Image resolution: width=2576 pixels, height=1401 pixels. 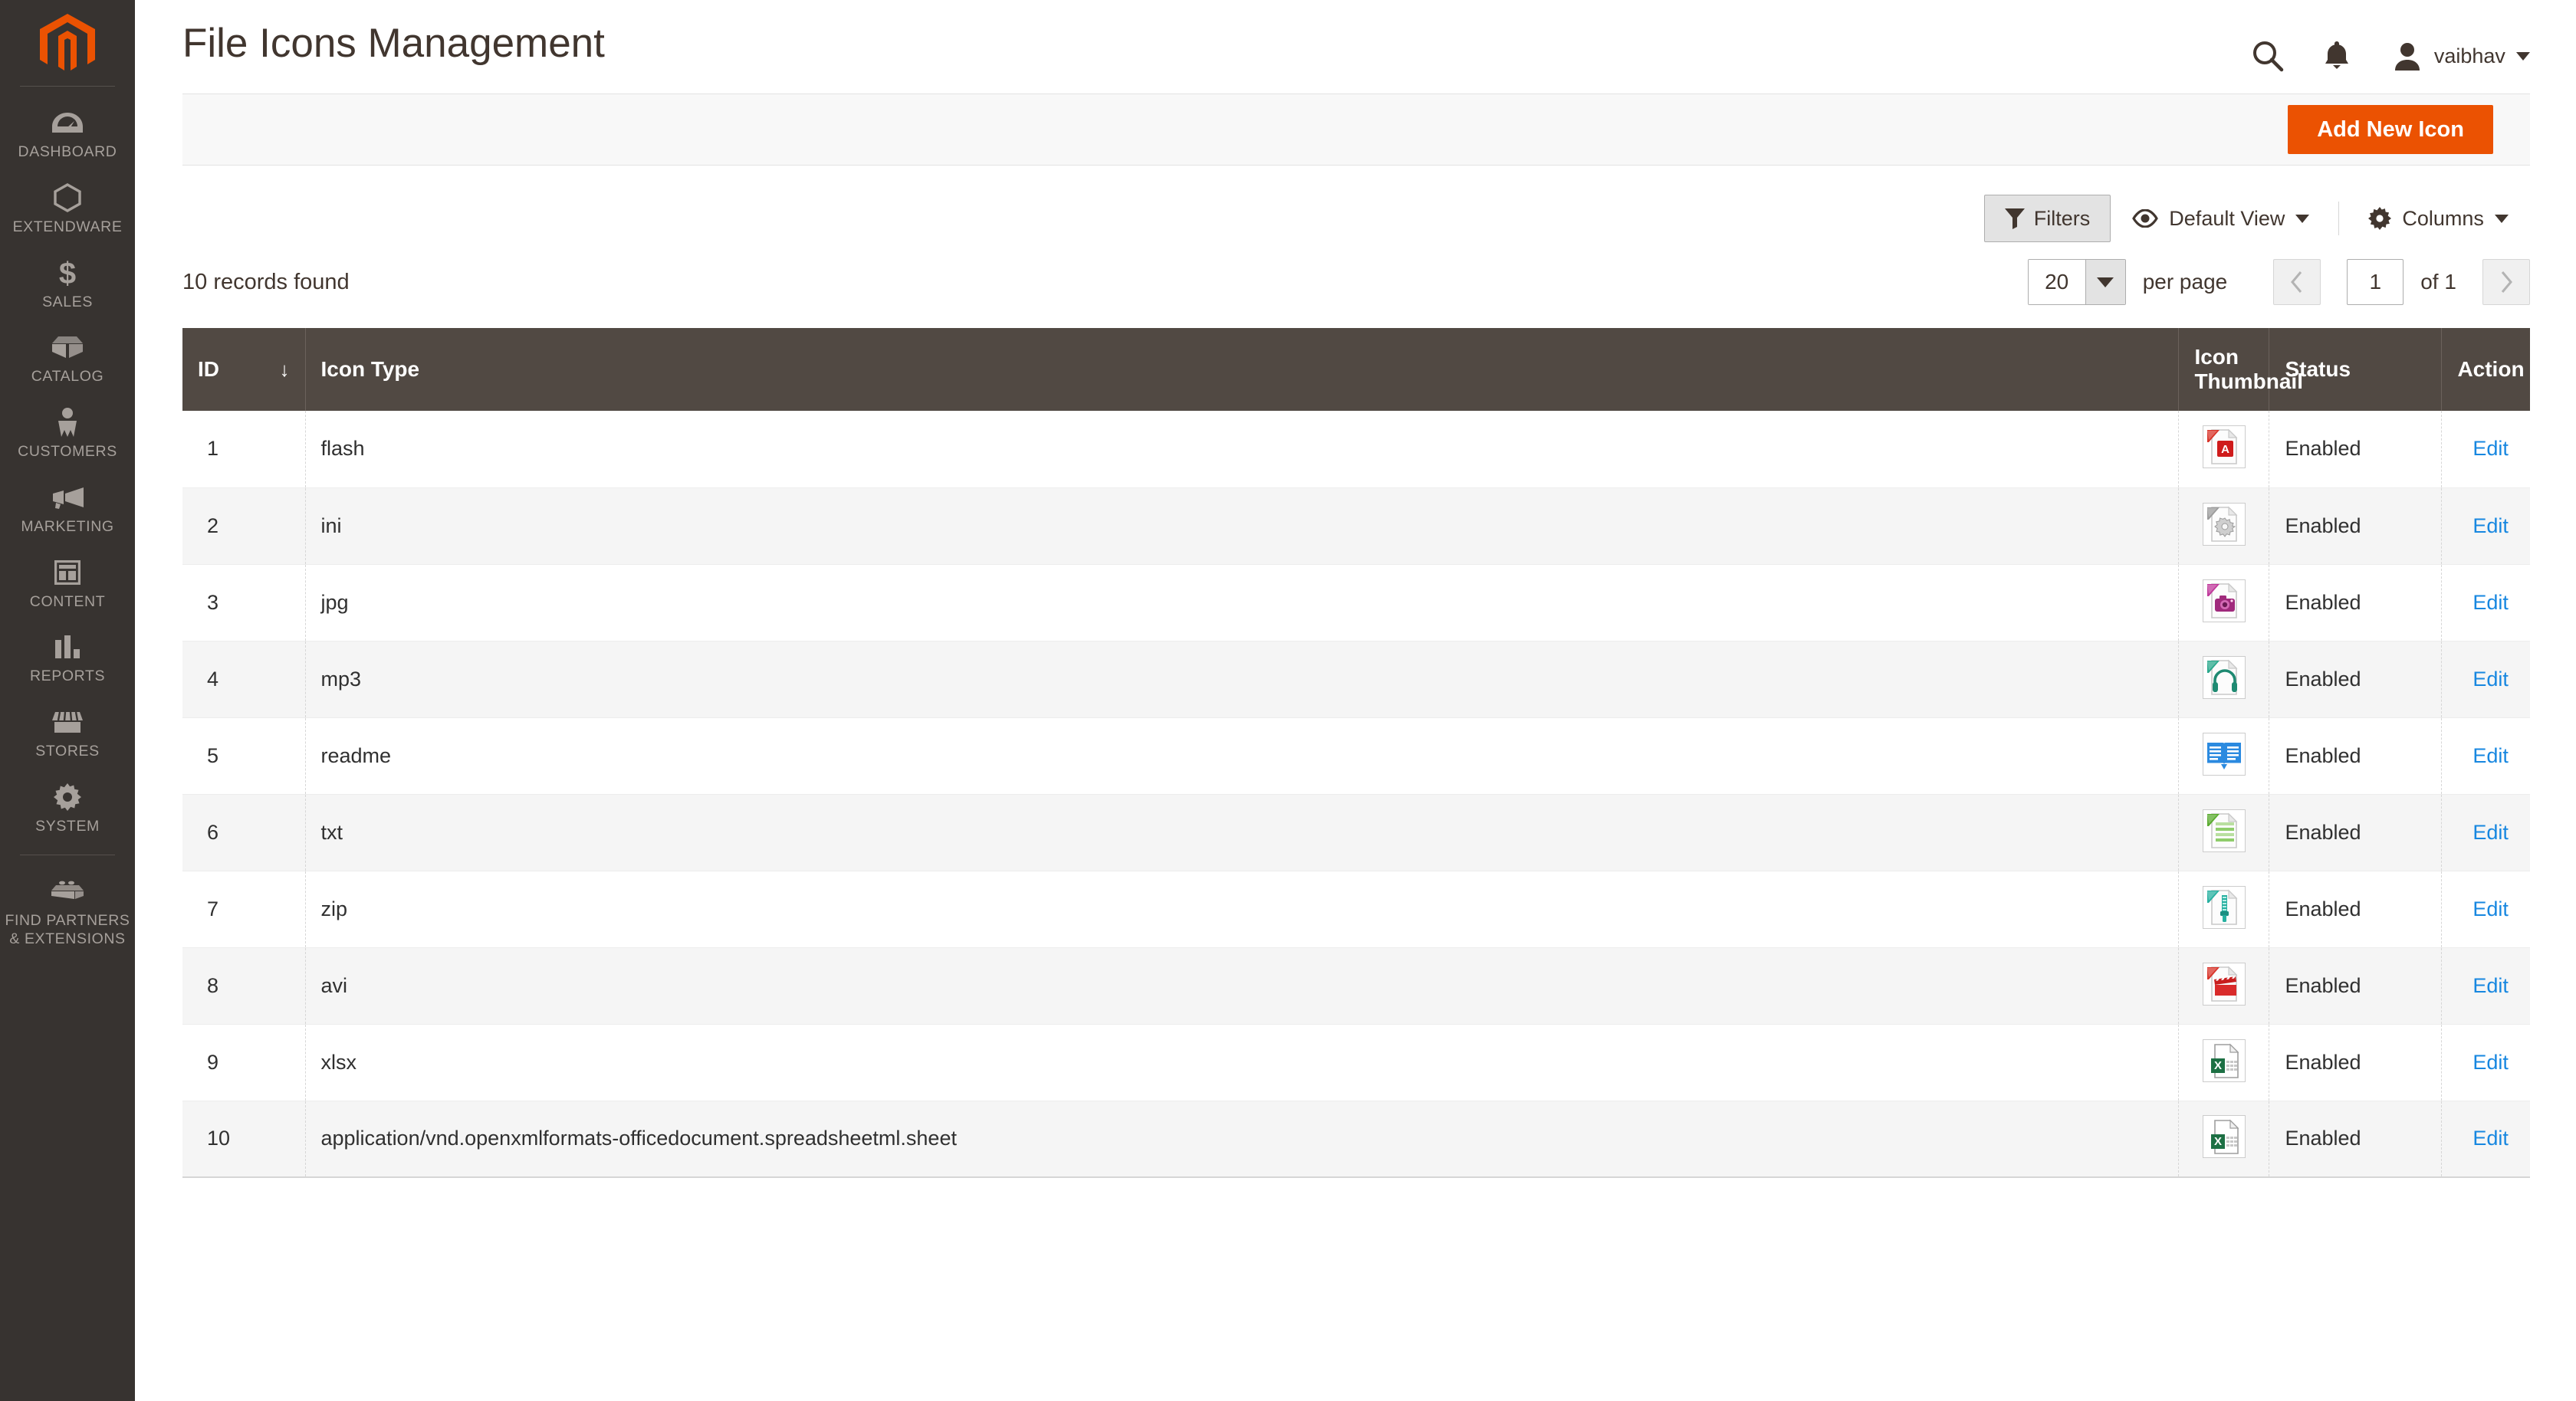 I want to click on grid-toolbar: Filters Default View Columns, so click(x=1356, y=218).